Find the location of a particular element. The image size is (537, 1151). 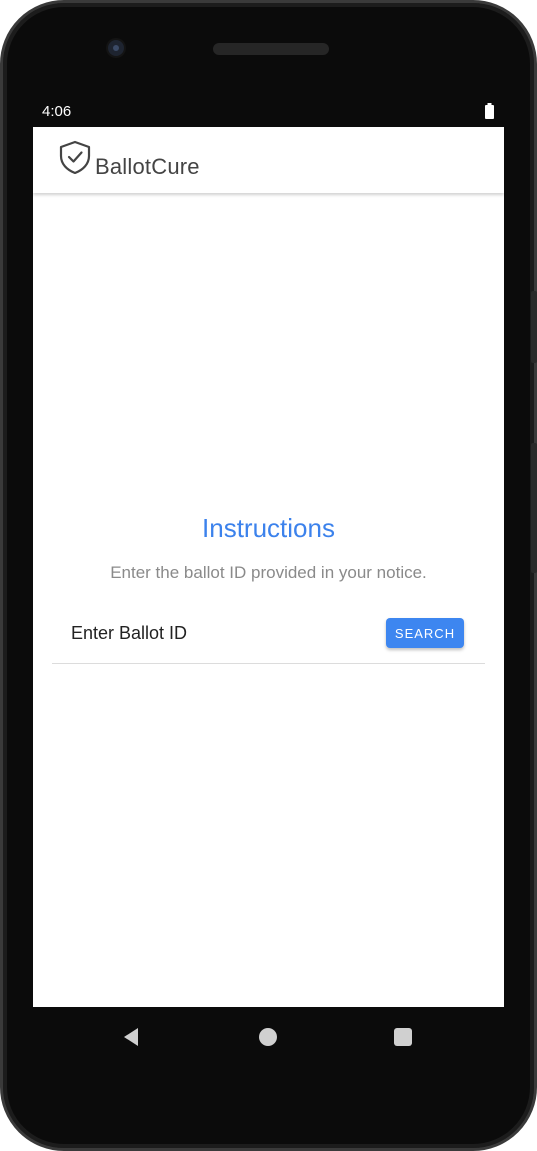

ballot-search-row: SEARCH is located at coordinates (268, 635).